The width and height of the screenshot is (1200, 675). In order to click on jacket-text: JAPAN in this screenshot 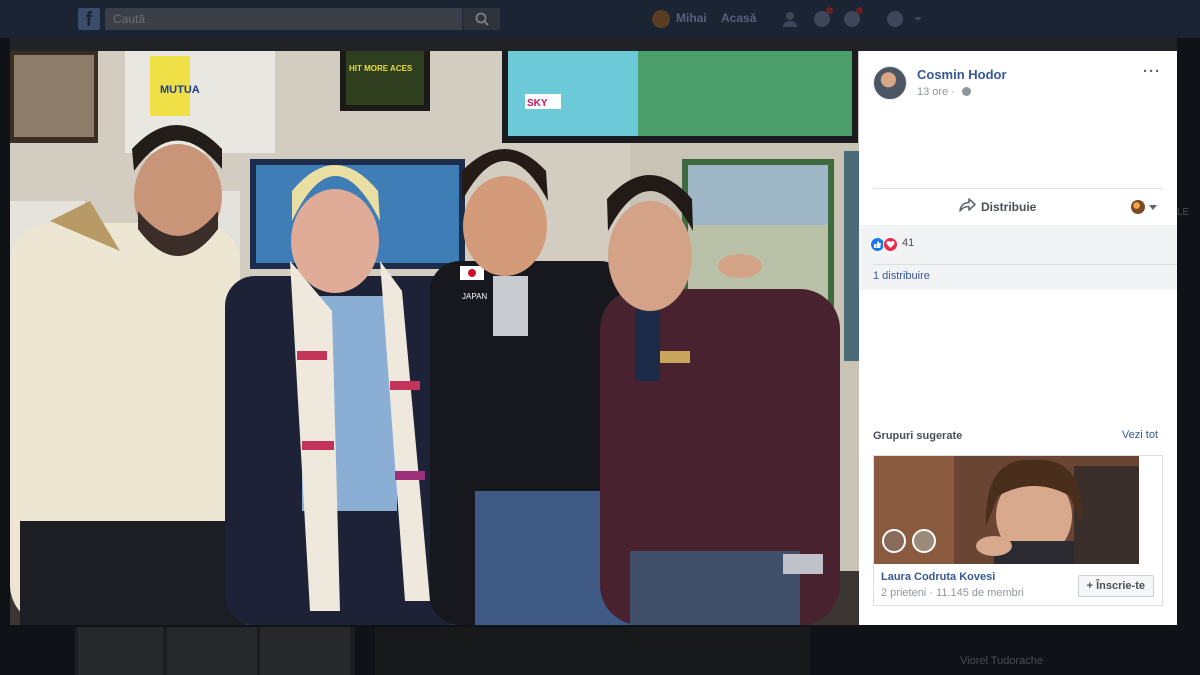, I will do `click(474, 296)`.